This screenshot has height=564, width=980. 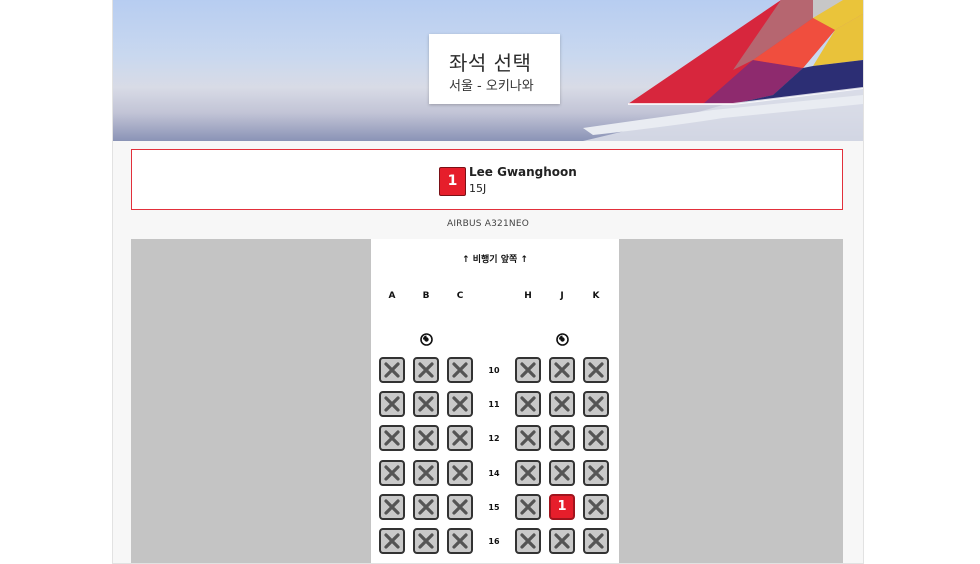 I want to click on seat-11k, so click(x=596, y=404).